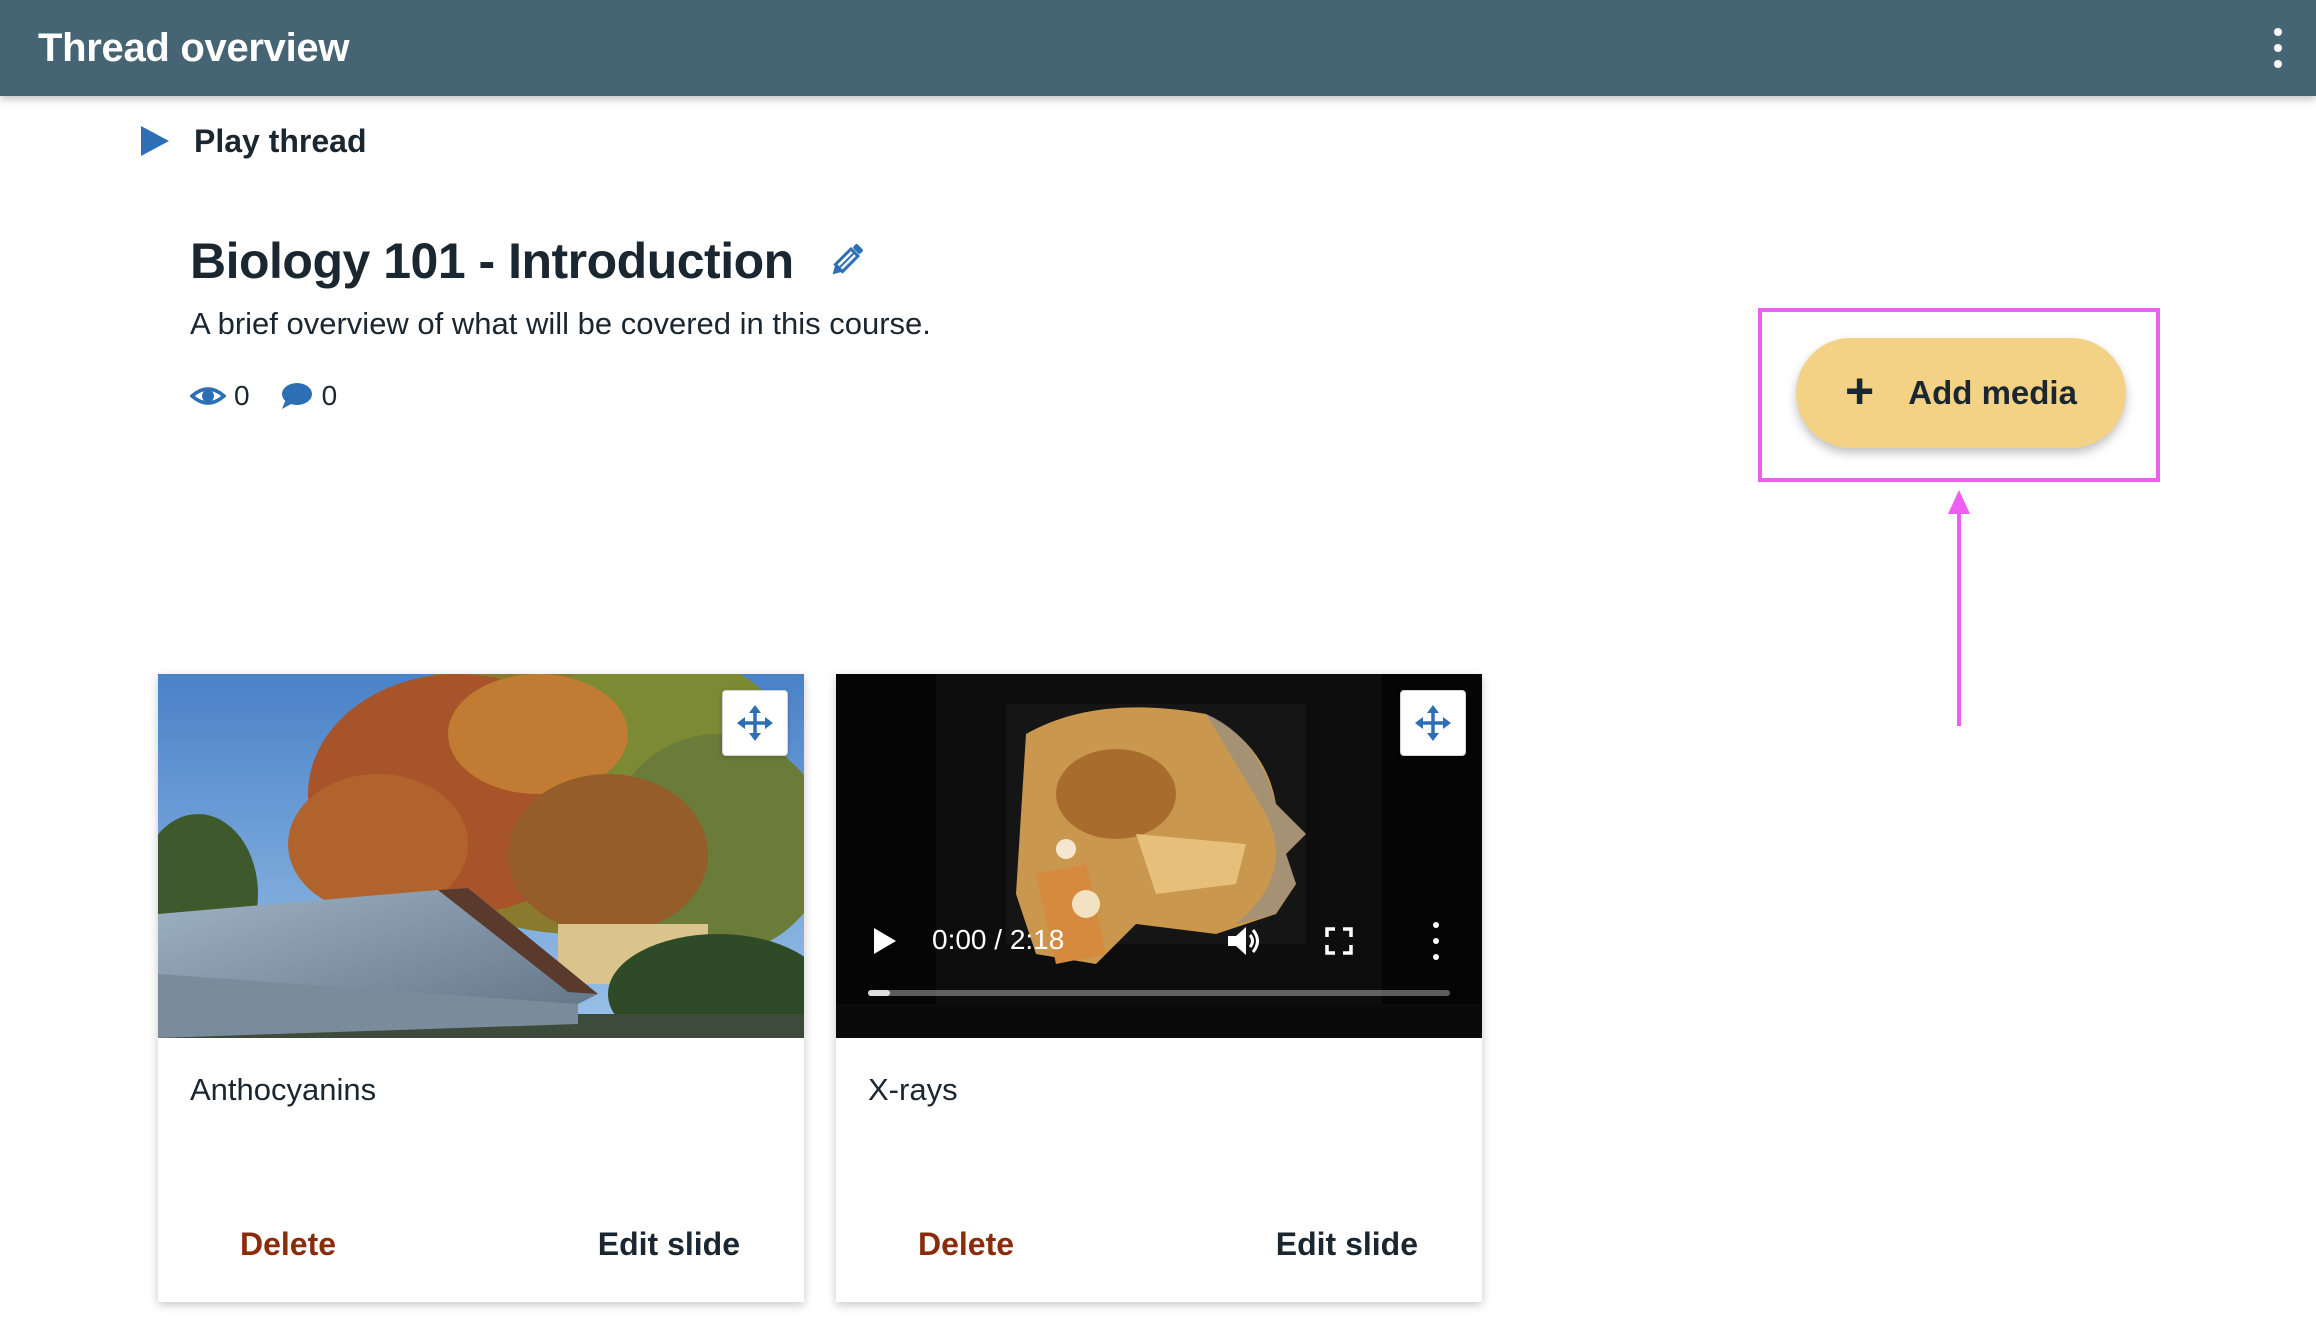 The width and height of the screenshot is (2316, 1328). What do you see at coordinates (194, 48) in the screenshot?
I see `page-title: Thread overview` at bounding box center [194, 48].